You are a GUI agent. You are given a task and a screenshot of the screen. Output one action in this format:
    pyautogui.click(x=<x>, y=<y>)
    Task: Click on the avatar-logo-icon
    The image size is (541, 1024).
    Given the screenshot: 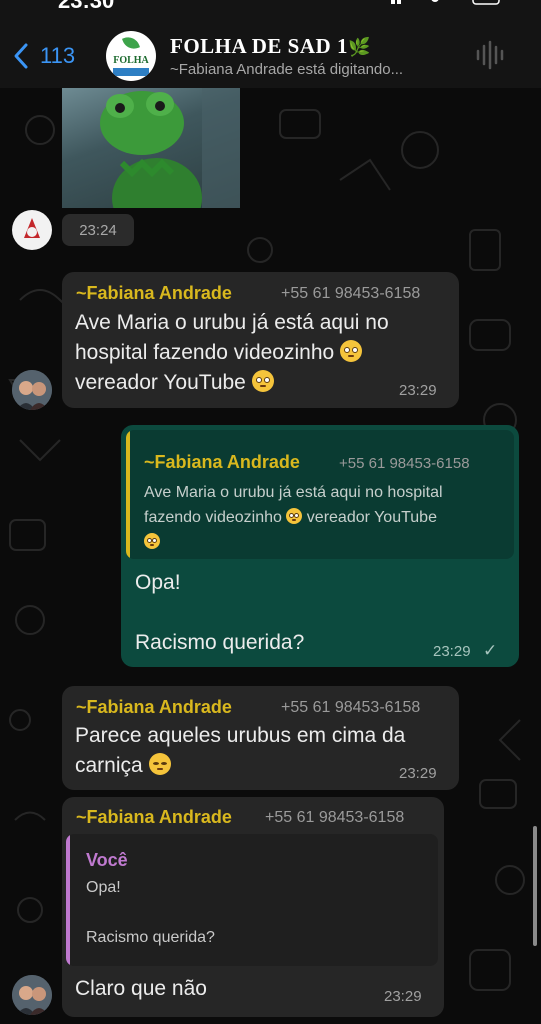 What is the action you would take?
    pyautogui.click(x=32, y=228)
    